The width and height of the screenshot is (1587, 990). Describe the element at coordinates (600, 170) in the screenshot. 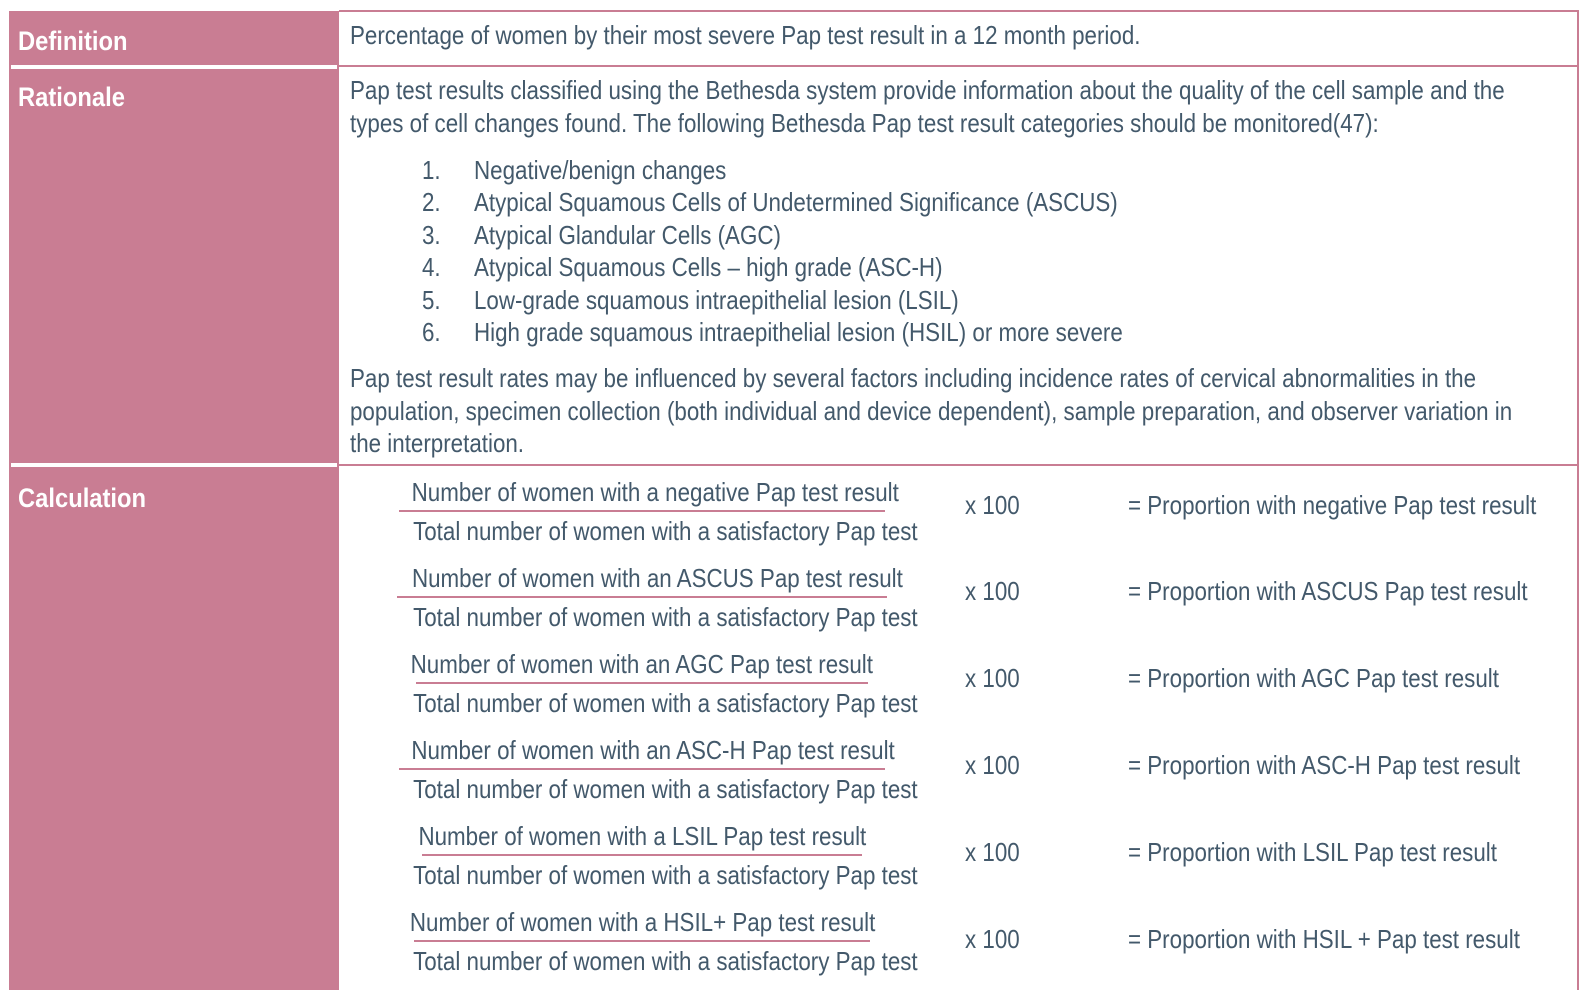

I see `list-item-text: Negative/benign changes` at that location.